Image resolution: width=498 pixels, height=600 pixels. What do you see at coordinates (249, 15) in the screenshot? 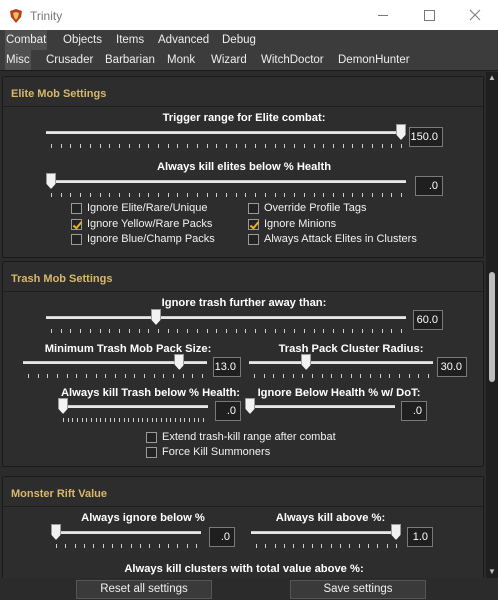
I see `title-bar: Trinity` at bounding box center [249, 15].